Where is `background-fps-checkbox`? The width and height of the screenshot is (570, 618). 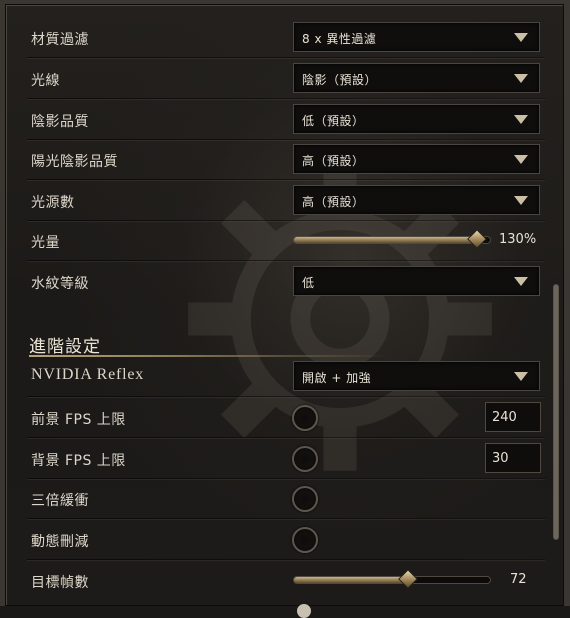
background-fps-checkbox is located at coordinates (305, 459).